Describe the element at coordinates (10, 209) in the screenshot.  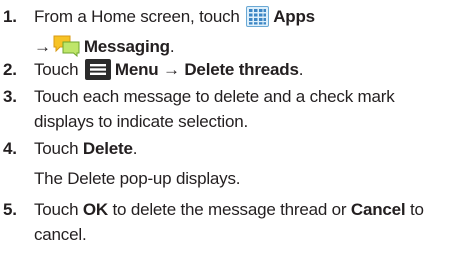
I see `step-number: 5.` at that location.